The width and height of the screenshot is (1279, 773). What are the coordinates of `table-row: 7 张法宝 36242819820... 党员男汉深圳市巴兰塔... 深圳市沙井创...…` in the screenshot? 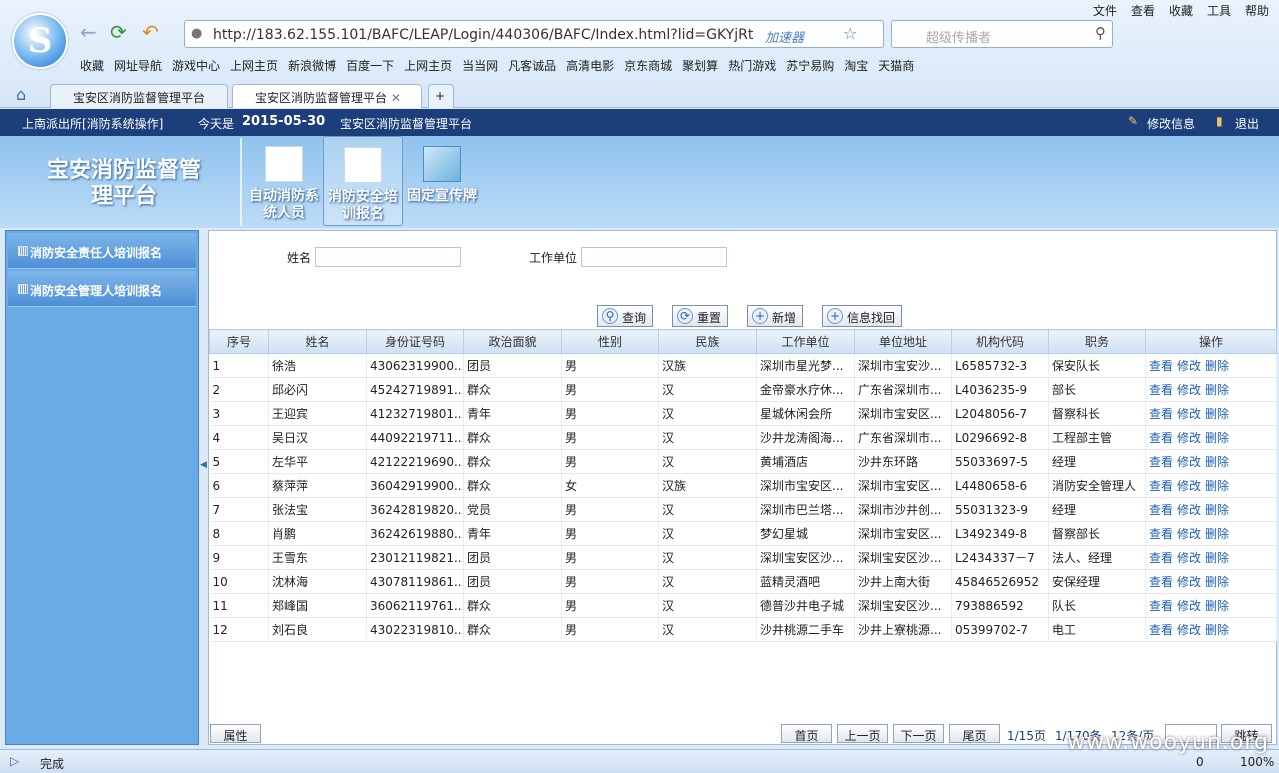 It's located at (743, 509).